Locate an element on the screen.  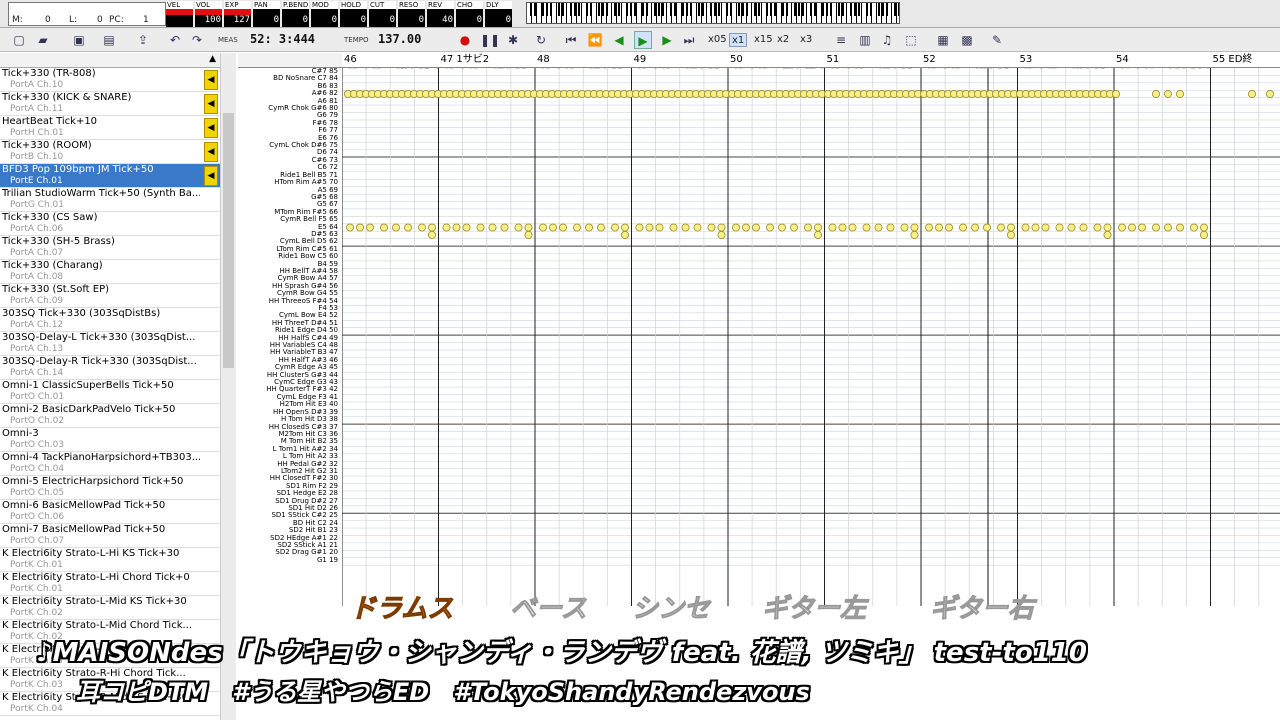
measure-marker: 55 ED終 is located at coordinates (1232, 60).